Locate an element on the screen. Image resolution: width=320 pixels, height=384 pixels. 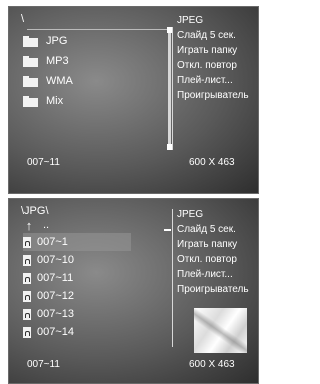
folder-label: Mix is located at coordinates (55, 101).